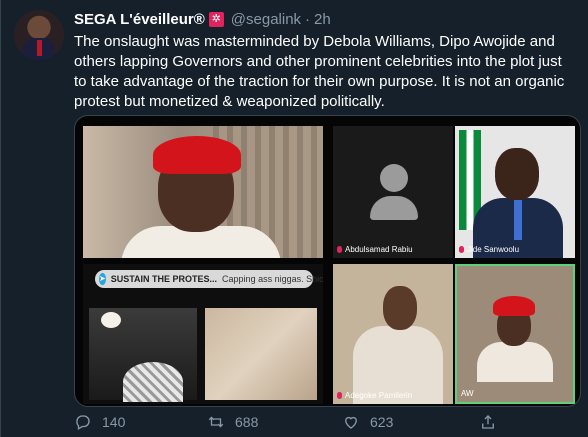 The image size is (588, 437). Describe the element at coordinates (493, 249) in the screenshot. I see `participant-name: Jide Sanwoolu` at that location.